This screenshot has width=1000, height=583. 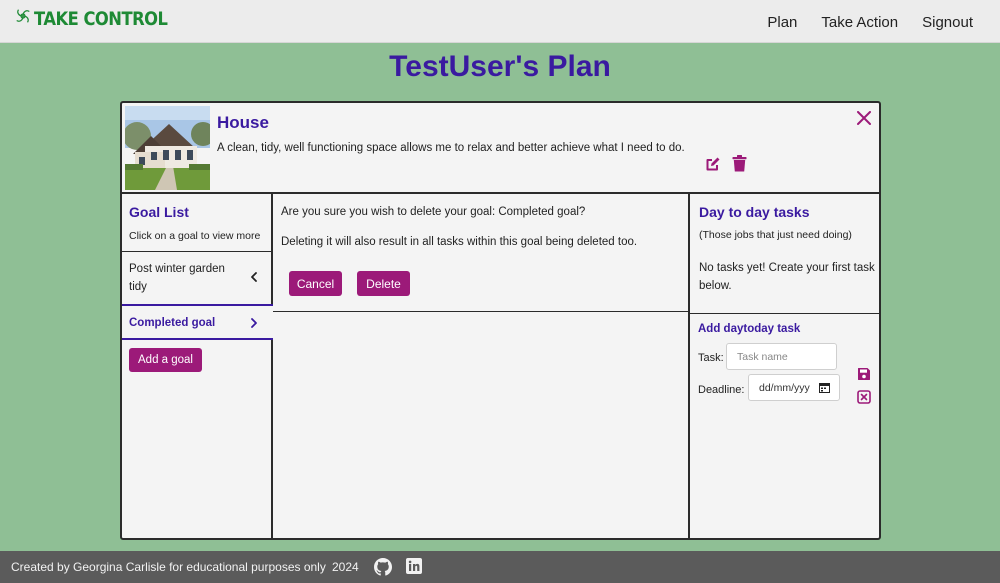 What do you see at coordinates (782, 22) in the screenshot?
I see `nav-plan-link: Plan` at bounding box center [782, 22].